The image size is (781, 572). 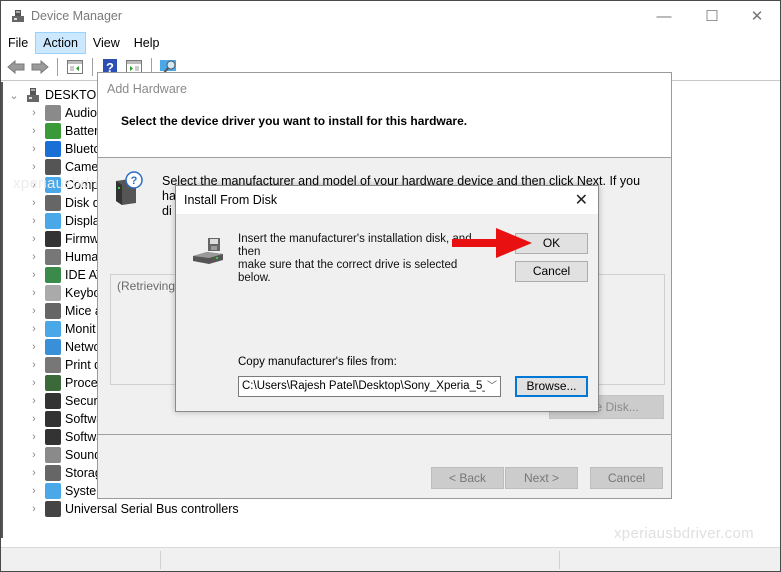 What do you see at coordinates (63, 401) in the screenshot?
I see `tree-item: › Securi` at bounding box center [63, 401].